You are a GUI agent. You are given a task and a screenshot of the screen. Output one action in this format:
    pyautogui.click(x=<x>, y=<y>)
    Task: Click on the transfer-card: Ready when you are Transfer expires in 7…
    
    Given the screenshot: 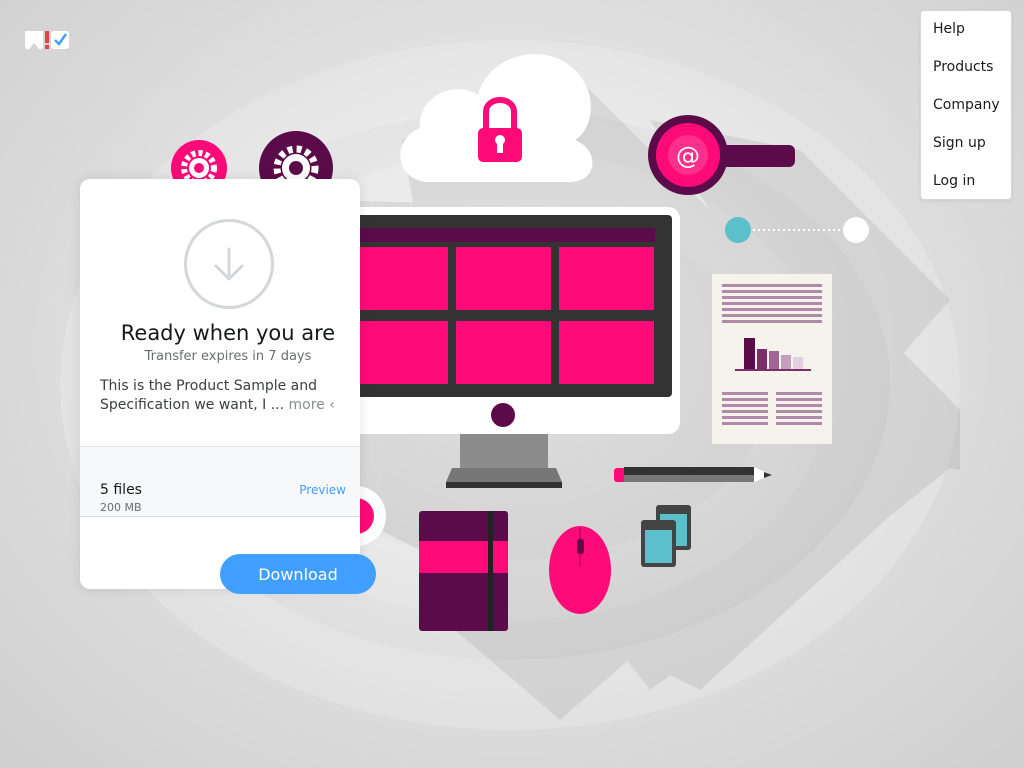 What is the action you would take?
    pyautogui.click(x=220, y=384)
    